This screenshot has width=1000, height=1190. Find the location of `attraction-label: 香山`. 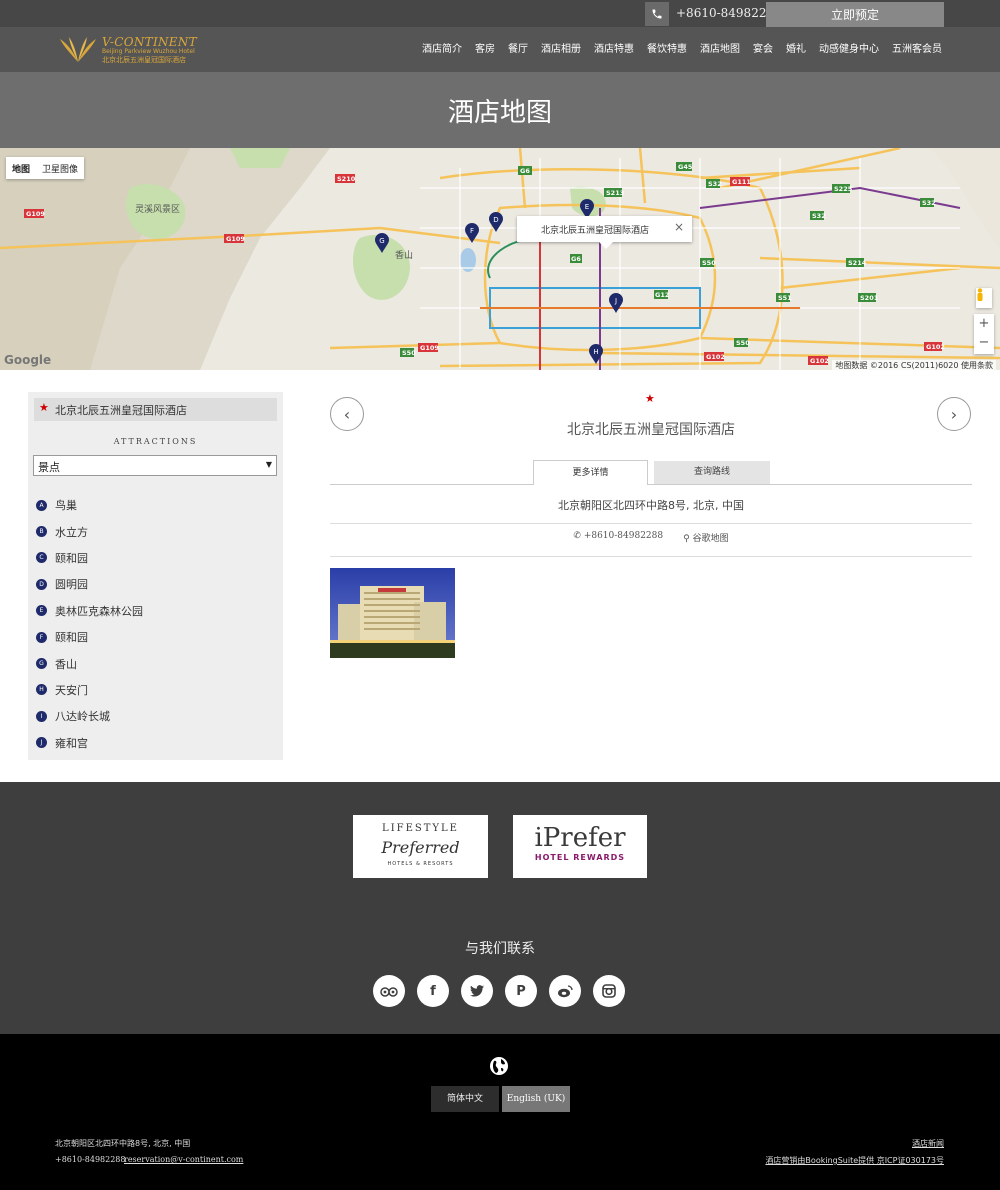

attraction-label: 香山 is located at coordinates (66, 664).